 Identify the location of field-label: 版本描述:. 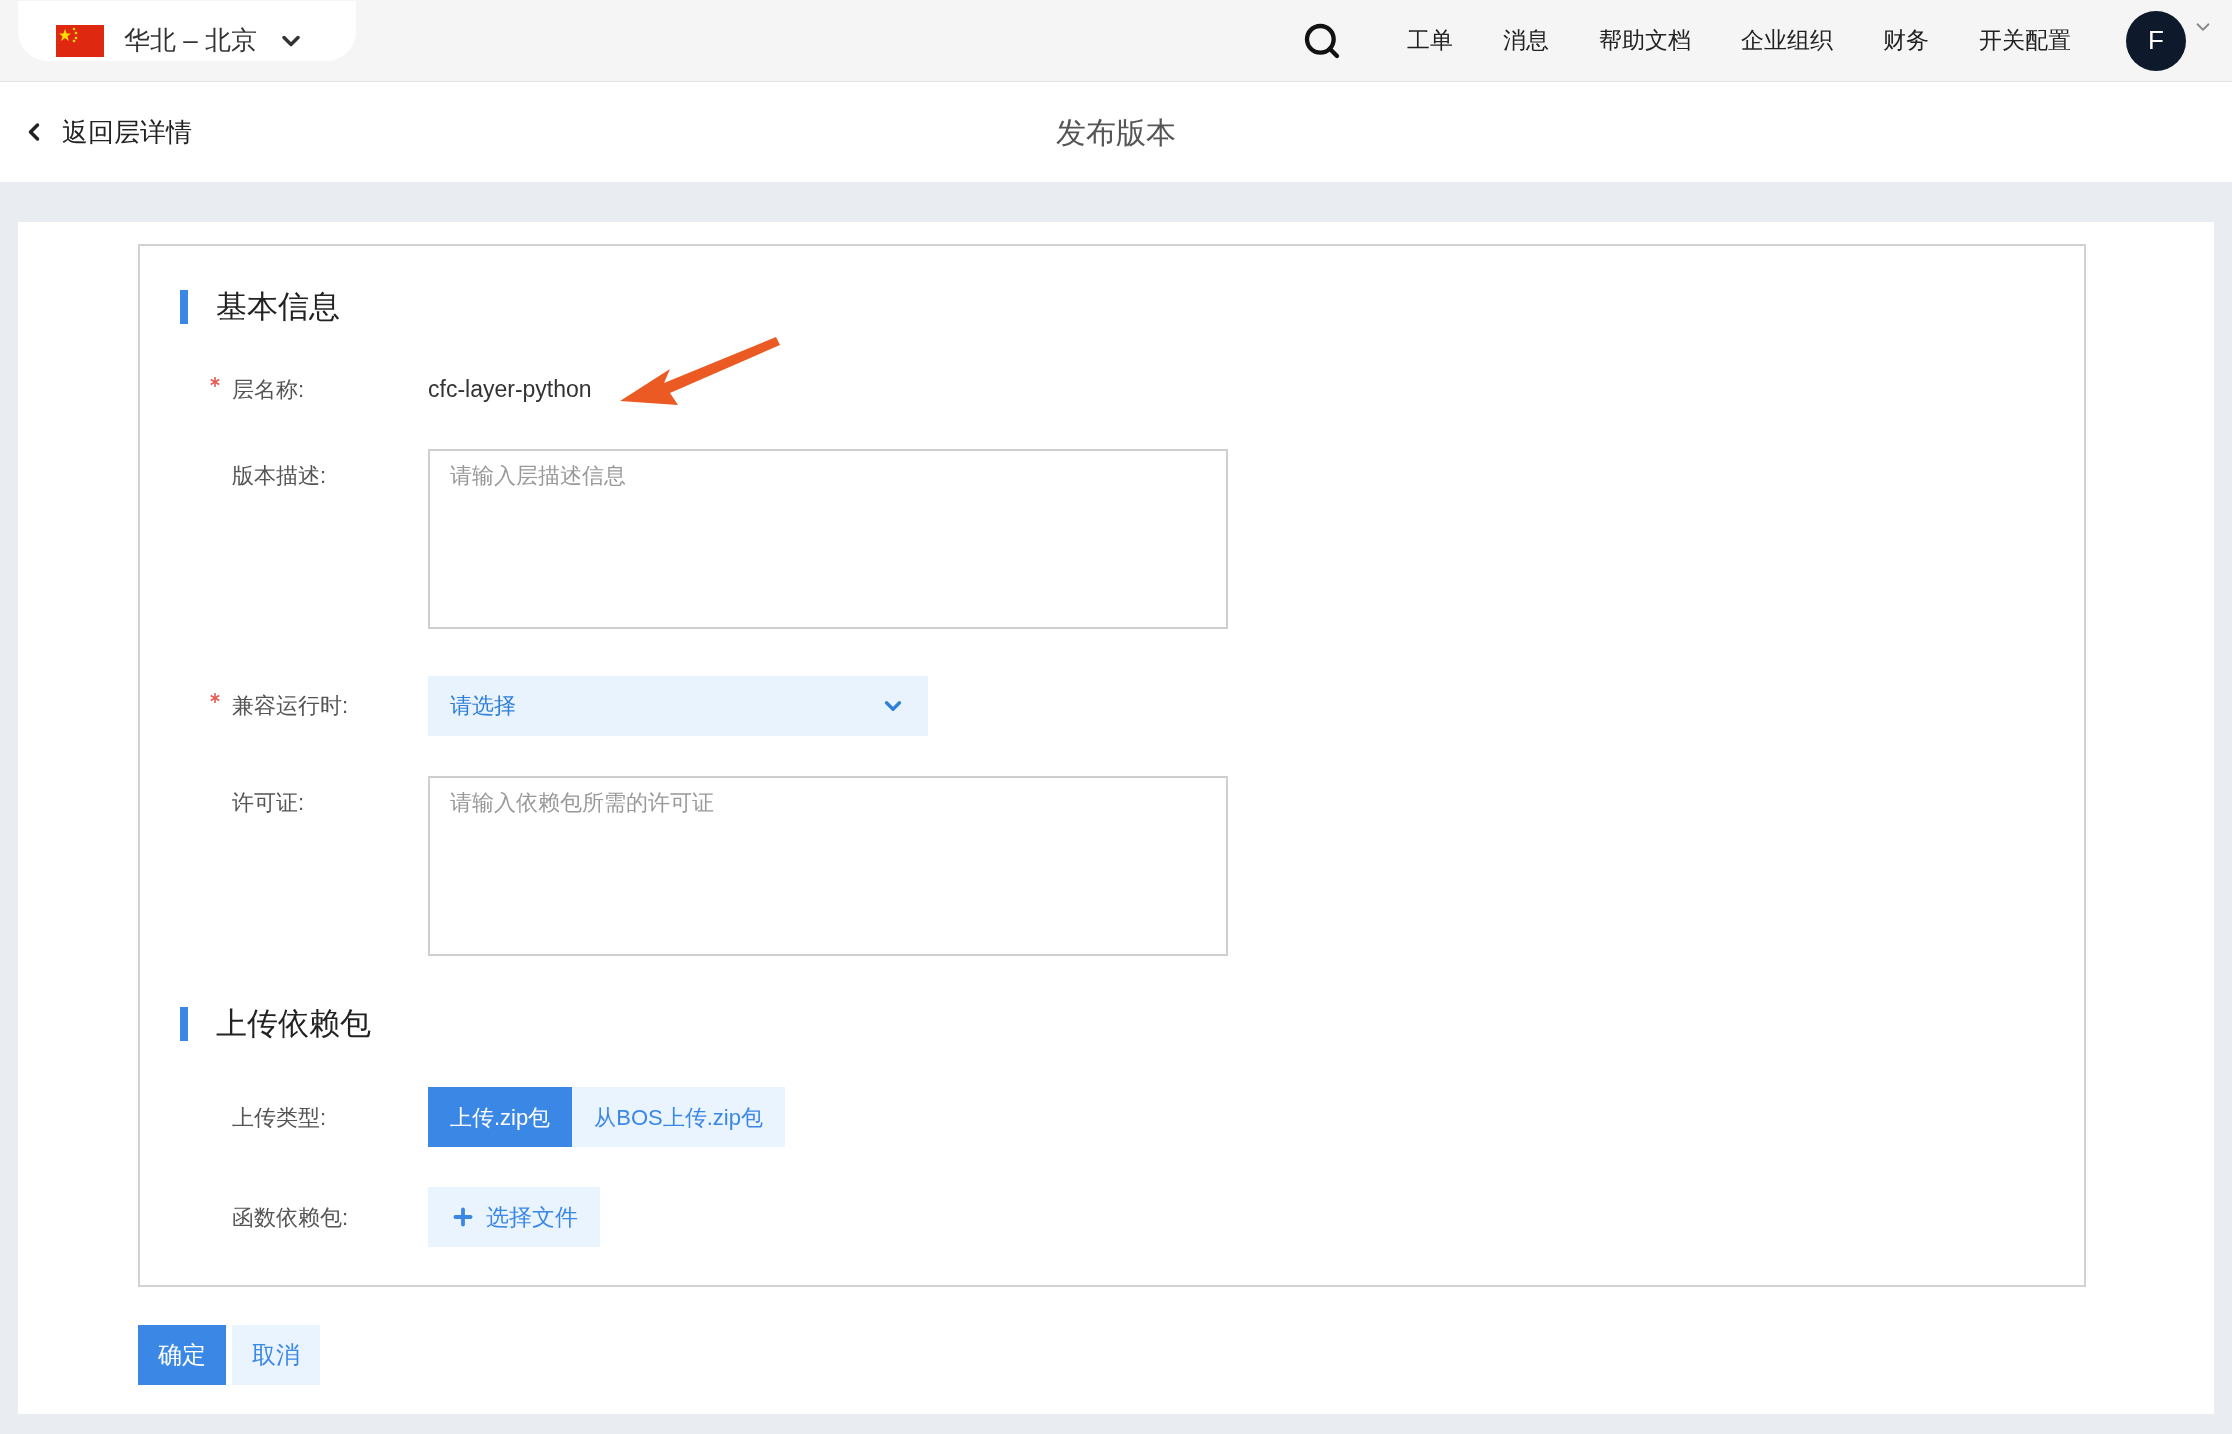
(279, 475).